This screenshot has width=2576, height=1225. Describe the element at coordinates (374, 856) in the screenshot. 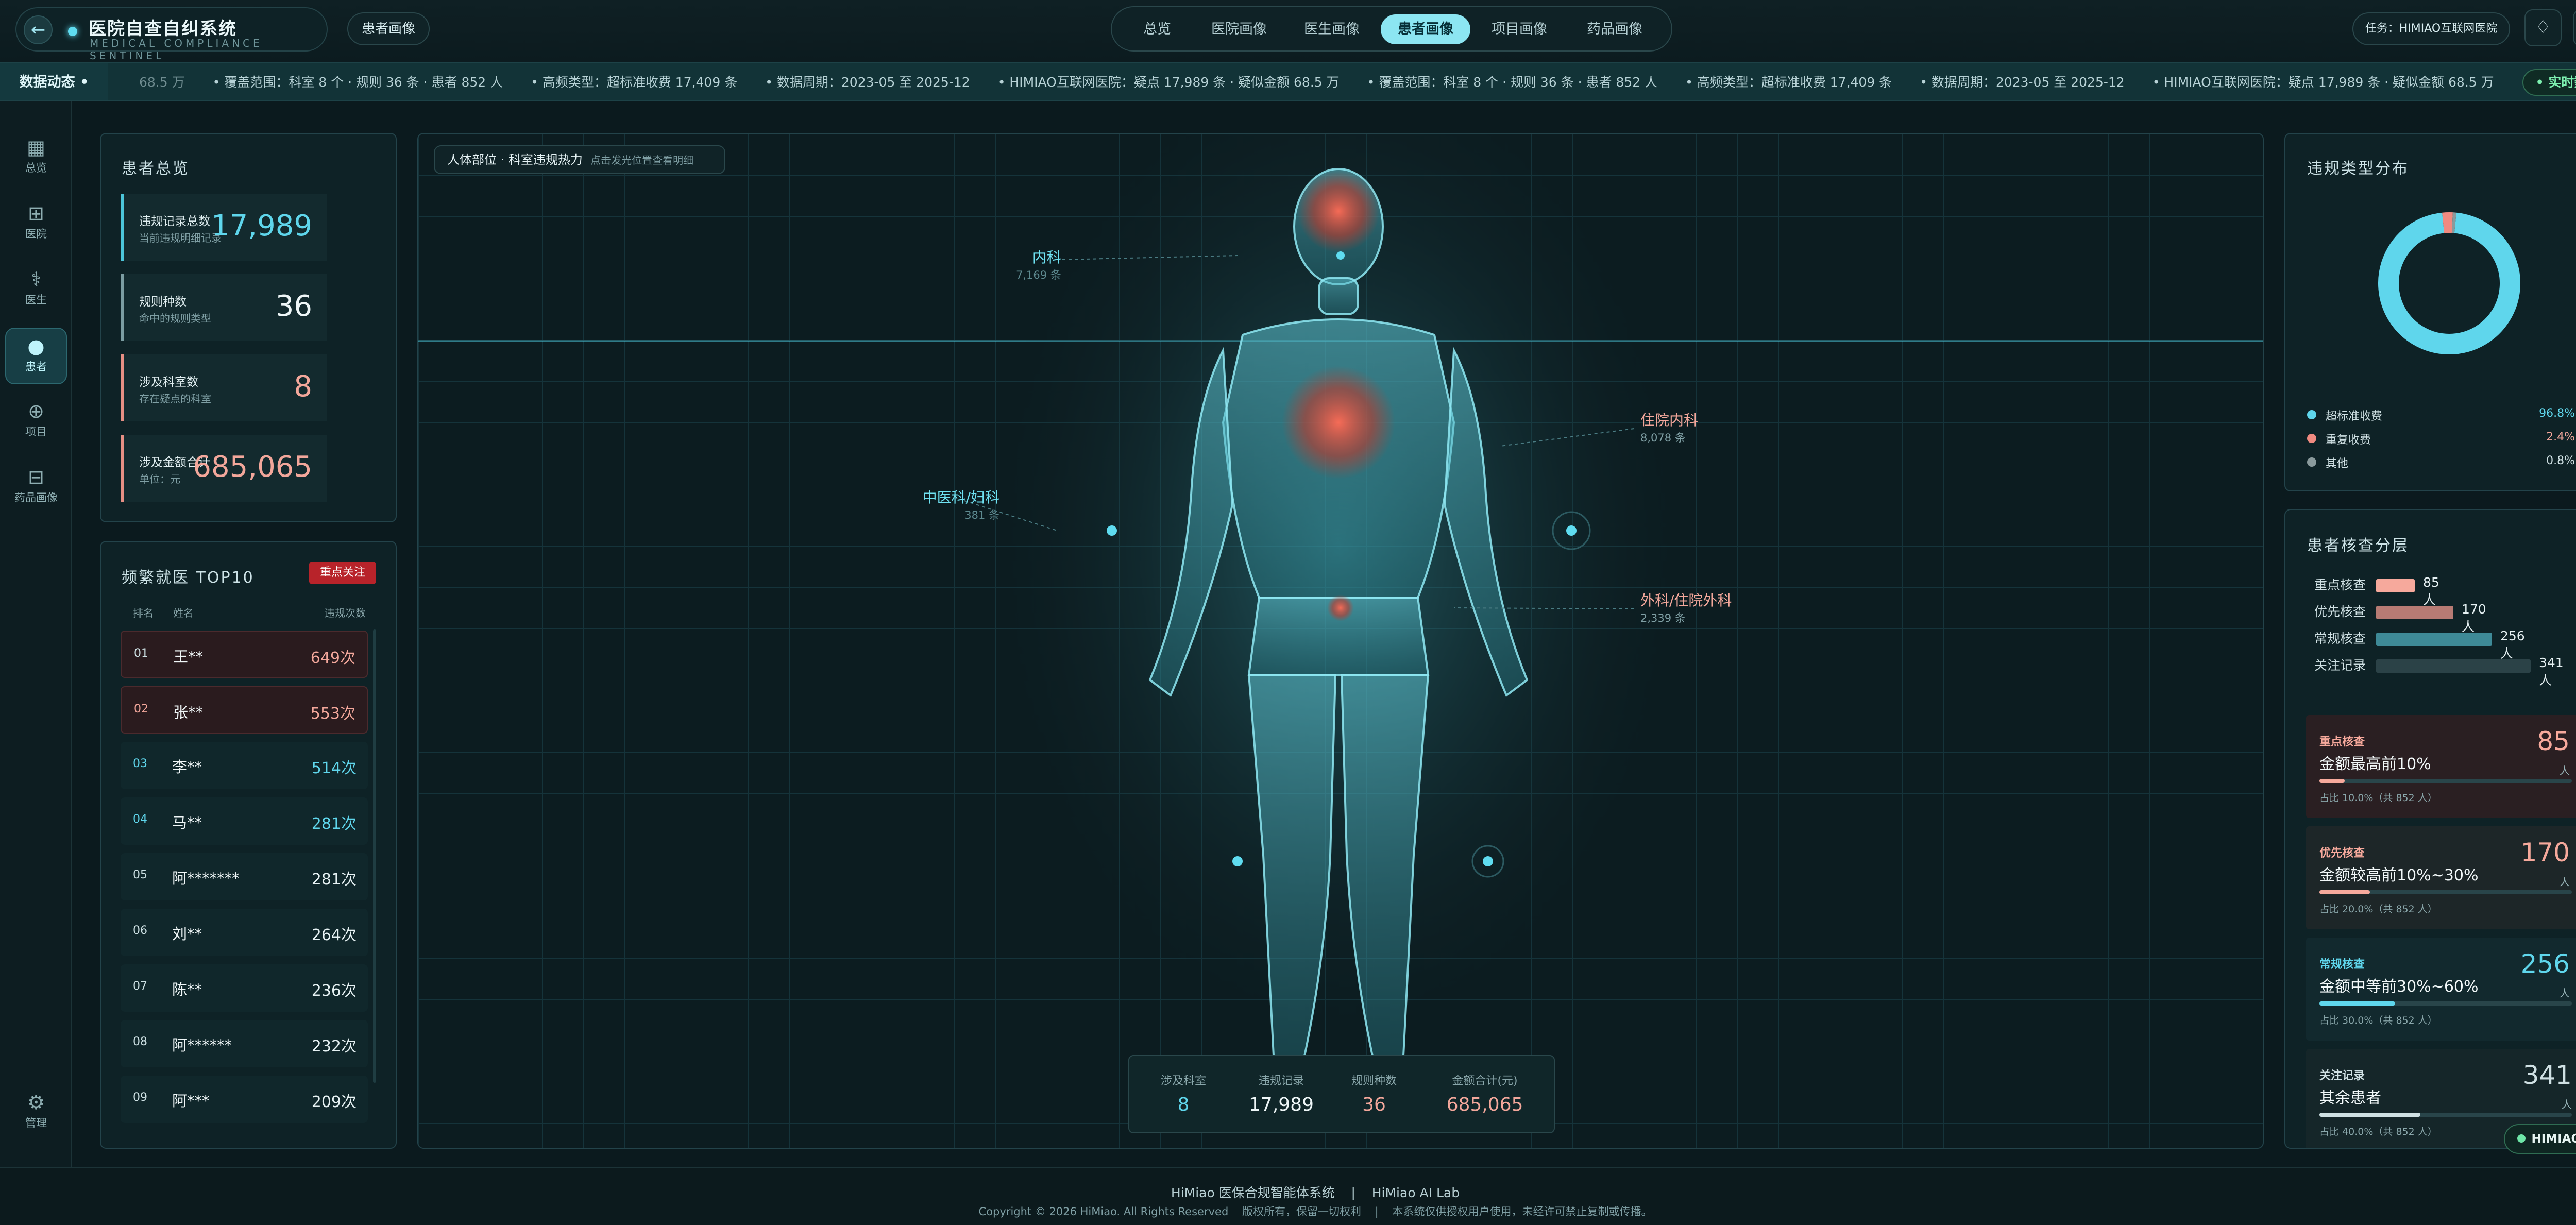

I see `scrollbar` at that location.